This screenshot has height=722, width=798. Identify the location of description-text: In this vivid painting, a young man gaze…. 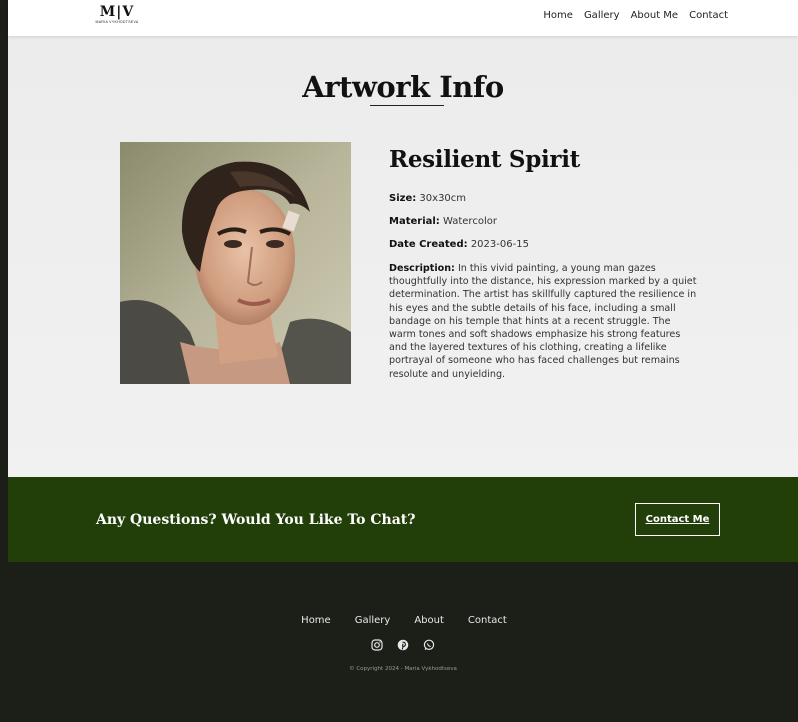
(543, 321).